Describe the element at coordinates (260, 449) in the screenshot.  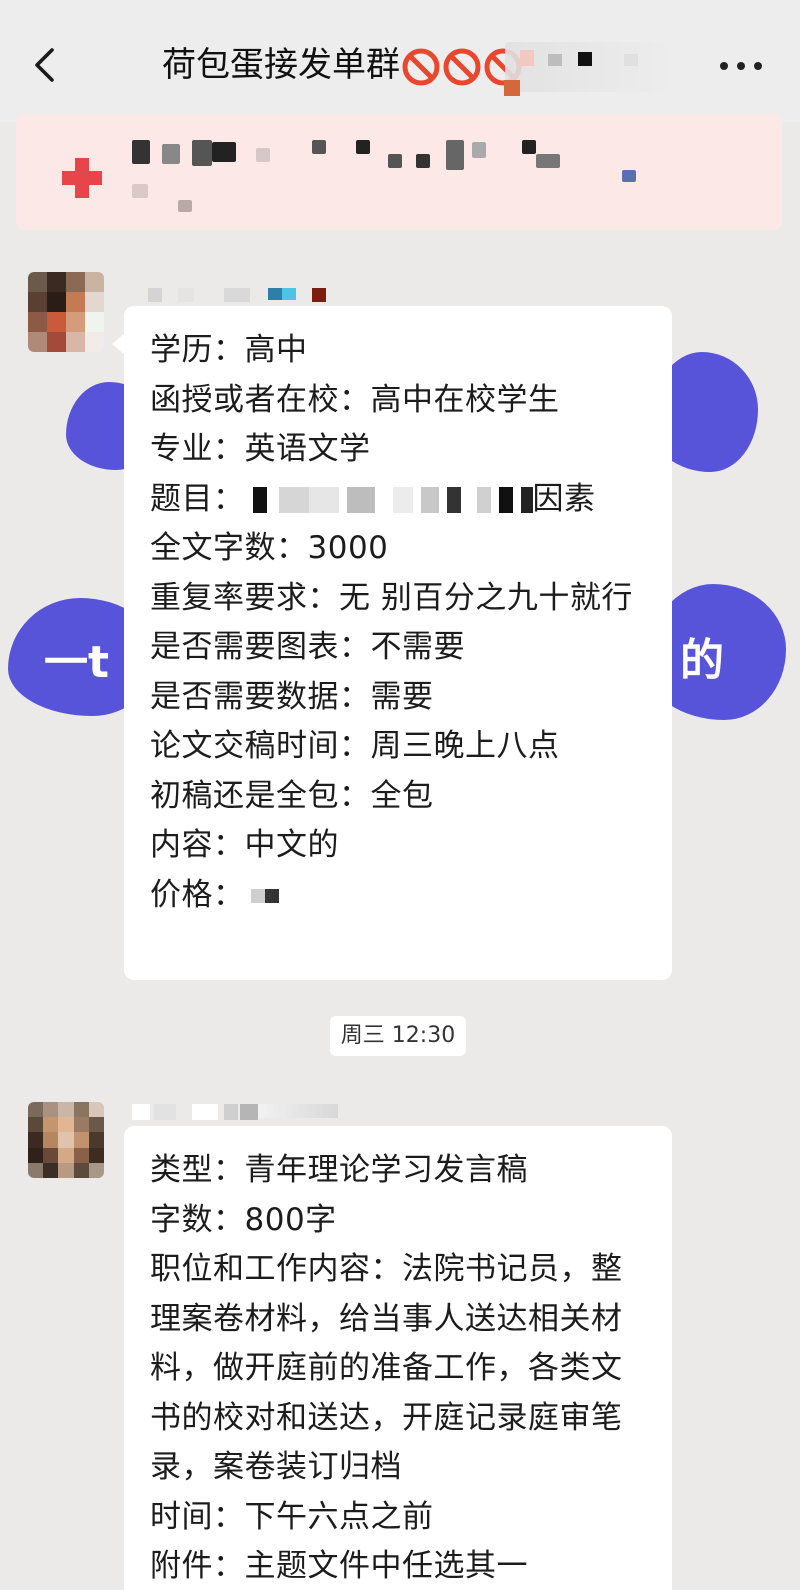
I see `message-line: 专业：英语文学` at that location.